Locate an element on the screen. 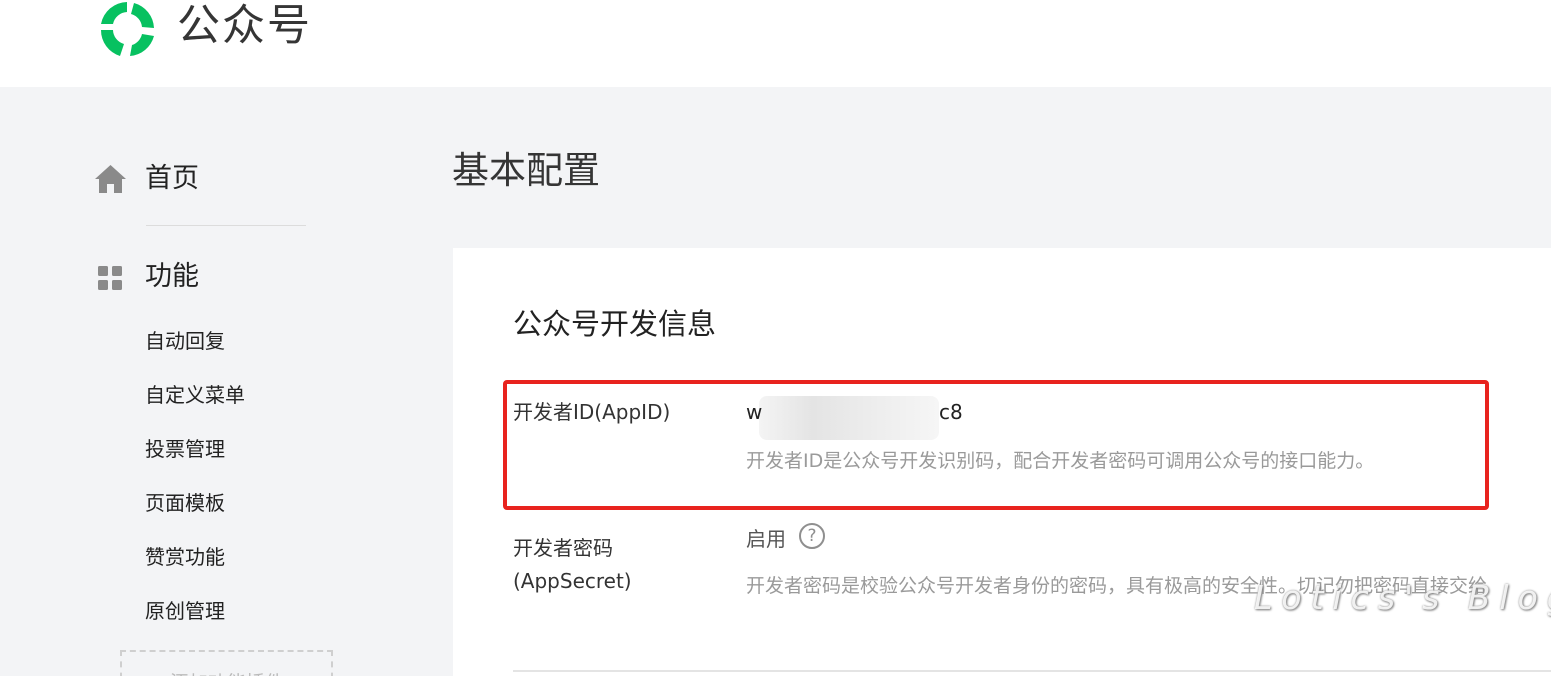  sidebar-item-page-template: 页面模板 is located at coordinates (195, 512).